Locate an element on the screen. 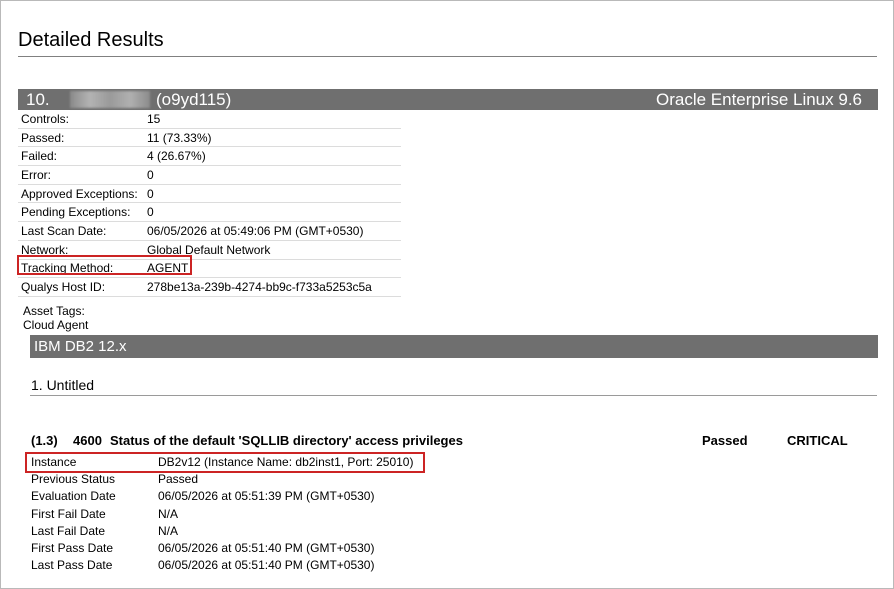  summary-value: 278be13a-239b-4274-bb9c-f733a5253c5a is located at coordinates (272, 287).